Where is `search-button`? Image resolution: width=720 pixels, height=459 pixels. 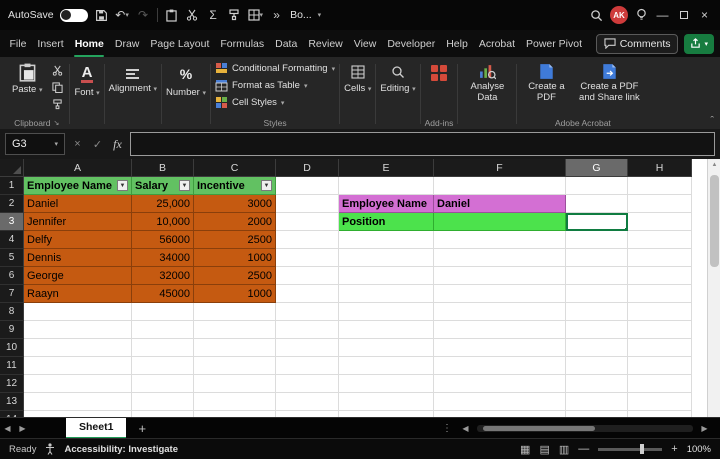 search-button is located at coordinates (596, 15).